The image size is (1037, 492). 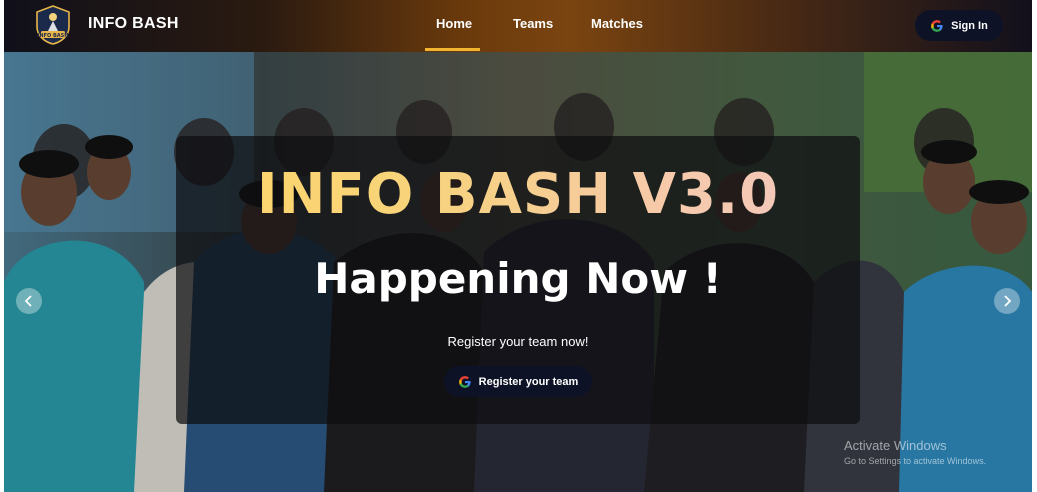 I want to click on nav-link-home: Home, so click(x=454, y=23).